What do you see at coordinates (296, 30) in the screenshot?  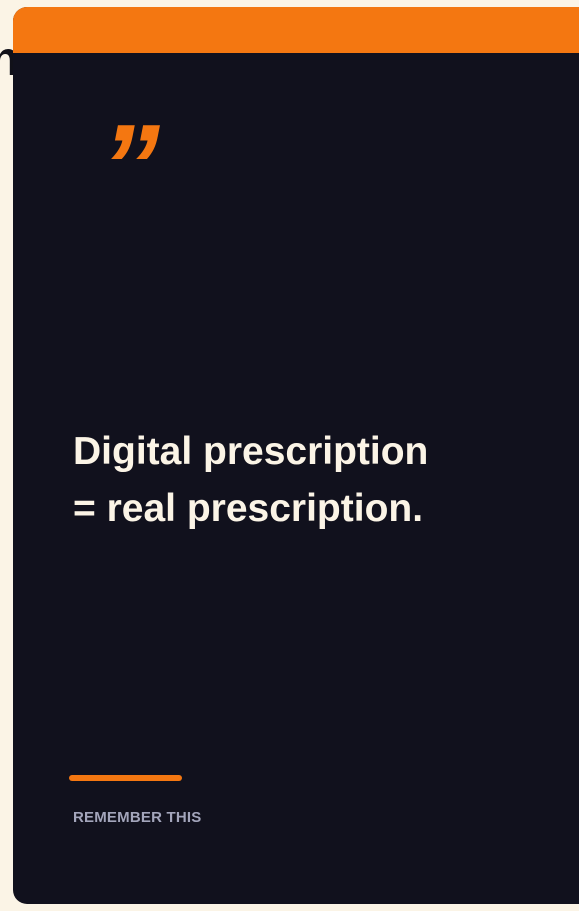 I see `card-accent-bar` at bounding box center [296, 30].